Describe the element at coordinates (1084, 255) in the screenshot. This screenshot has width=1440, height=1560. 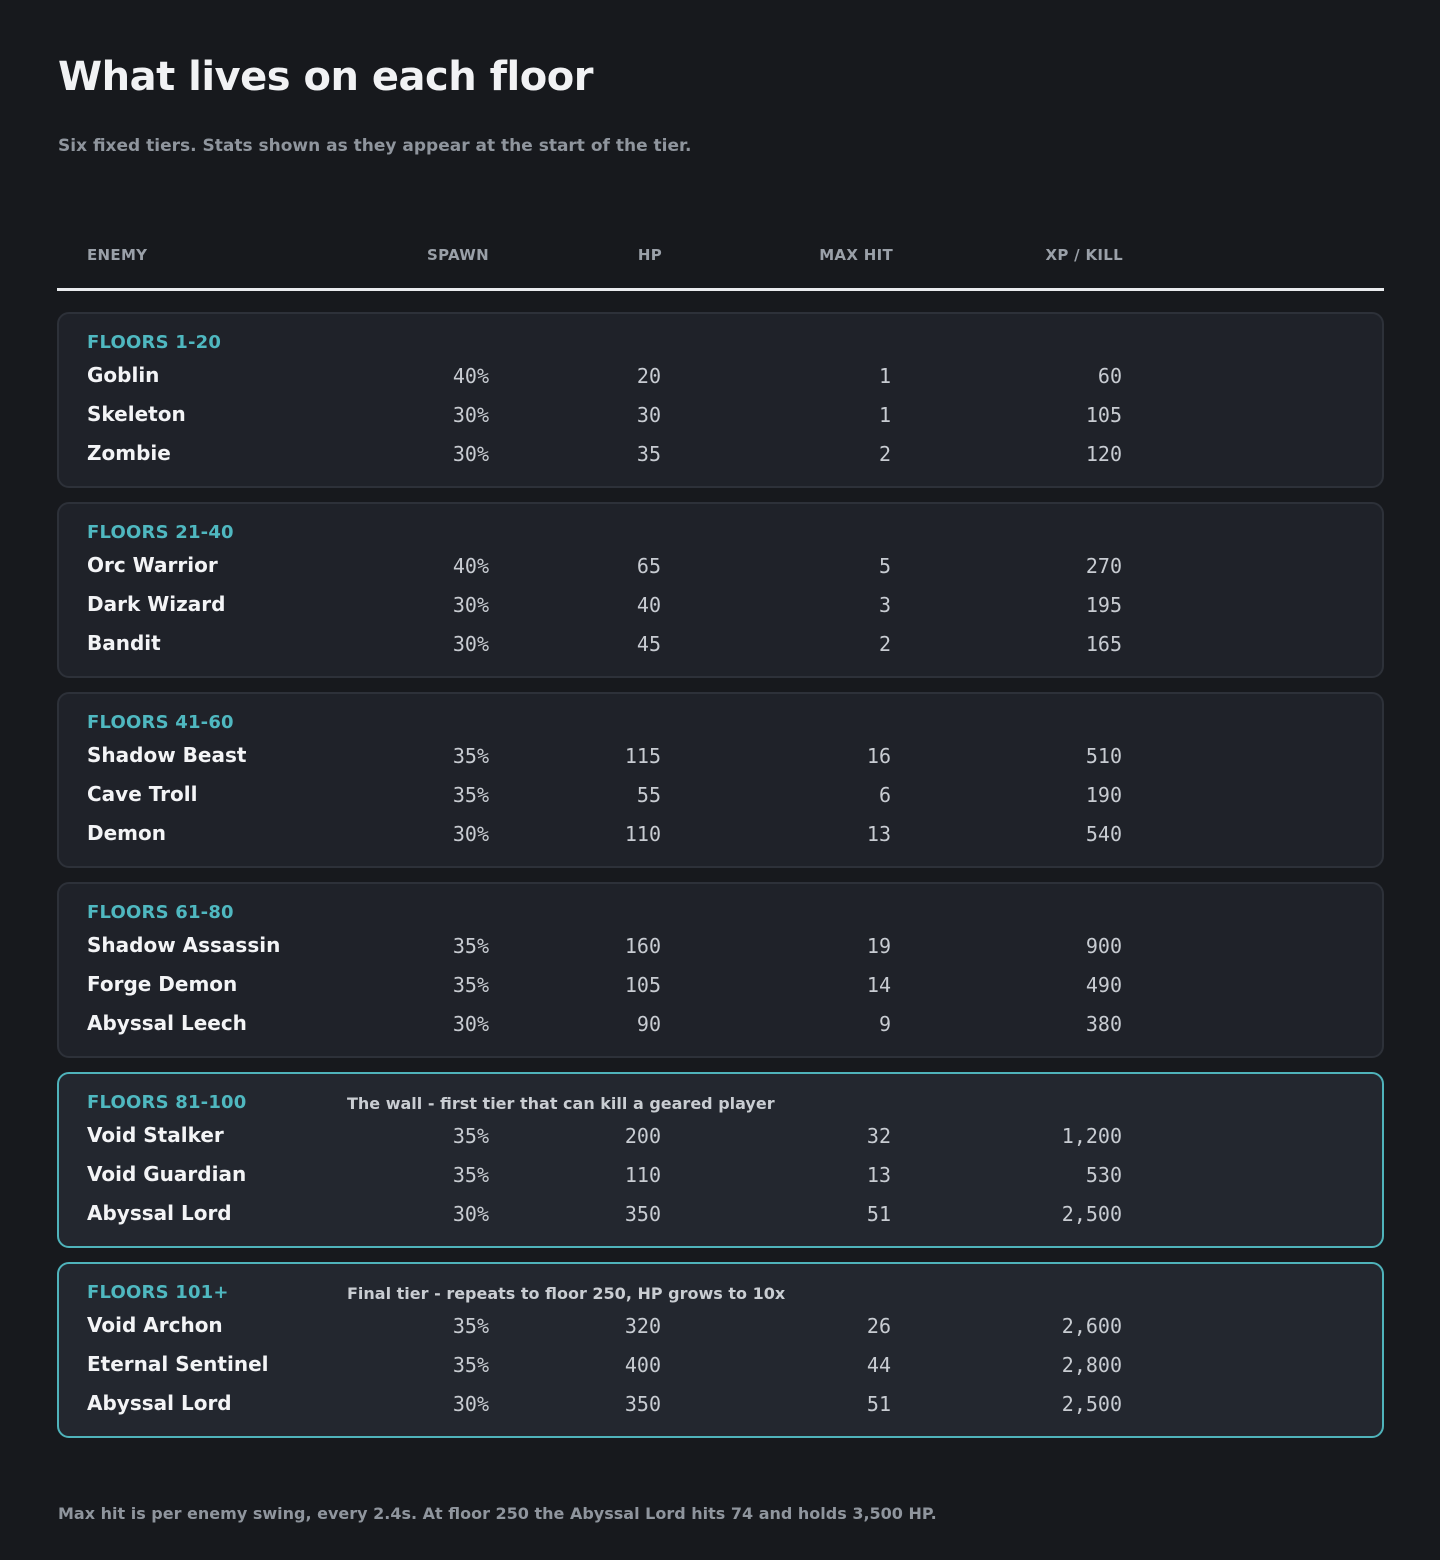
I see `column-header-xp: XP / KILL` at that location.